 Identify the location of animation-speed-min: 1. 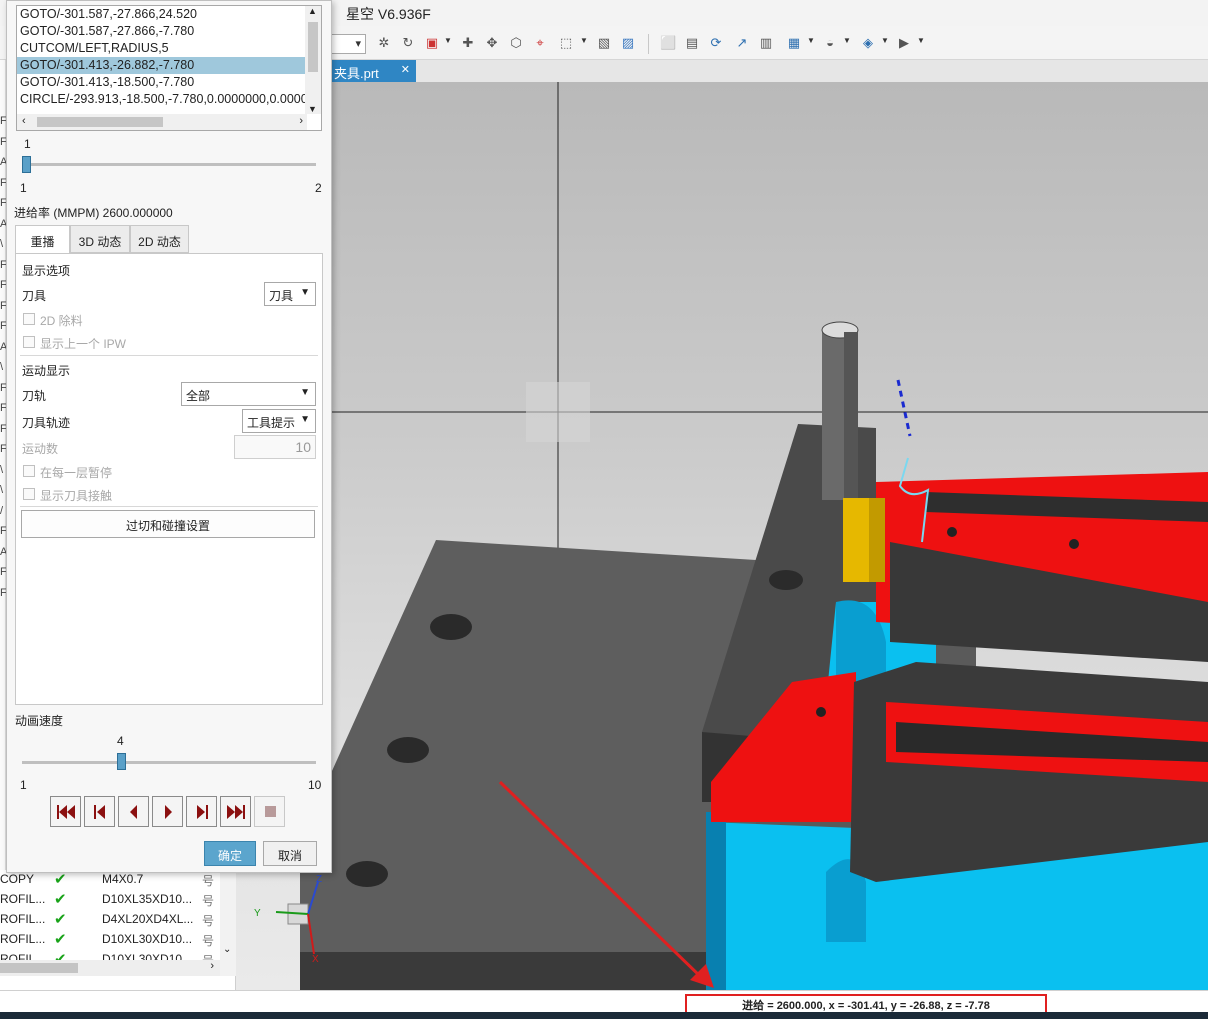
(23, 785).